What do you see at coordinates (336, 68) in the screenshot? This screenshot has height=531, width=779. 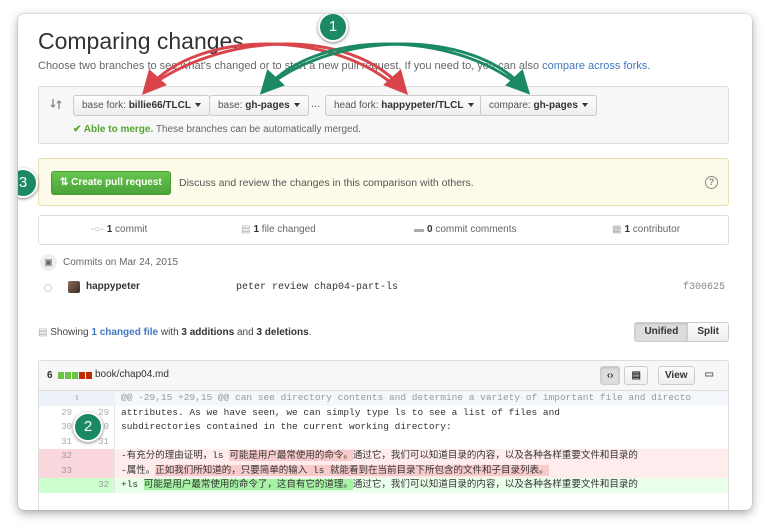 I see `annotation-arrows` at bounding box center [336, 68].